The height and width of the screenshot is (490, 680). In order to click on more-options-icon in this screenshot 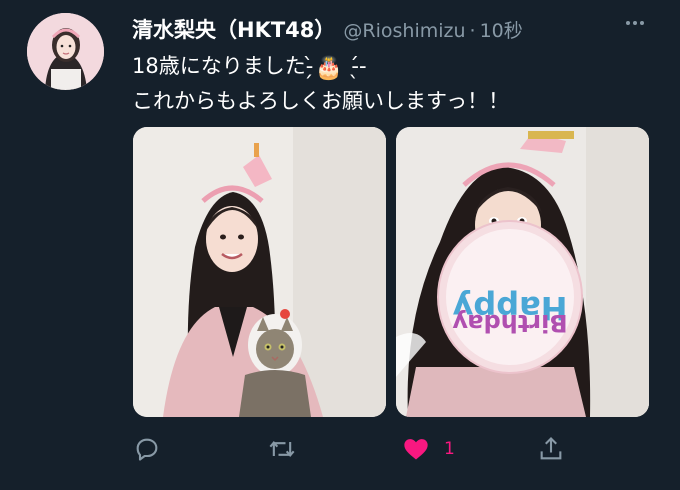, I will do `click(635, 23)`.